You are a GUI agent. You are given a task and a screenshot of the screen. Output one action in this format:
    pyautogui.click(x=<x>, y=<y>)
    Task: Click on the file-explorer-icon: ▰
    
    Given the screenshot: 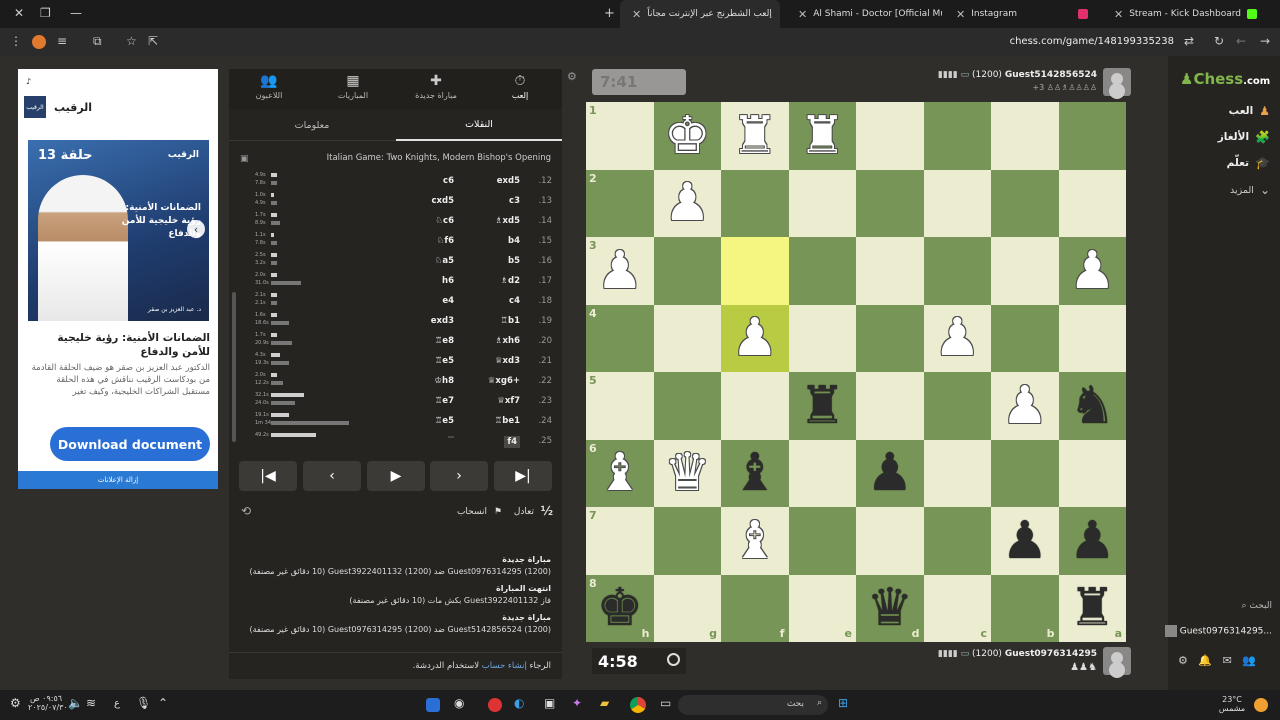 What is the action you would take?
    pyautogui.click(x=604, y=703)
    